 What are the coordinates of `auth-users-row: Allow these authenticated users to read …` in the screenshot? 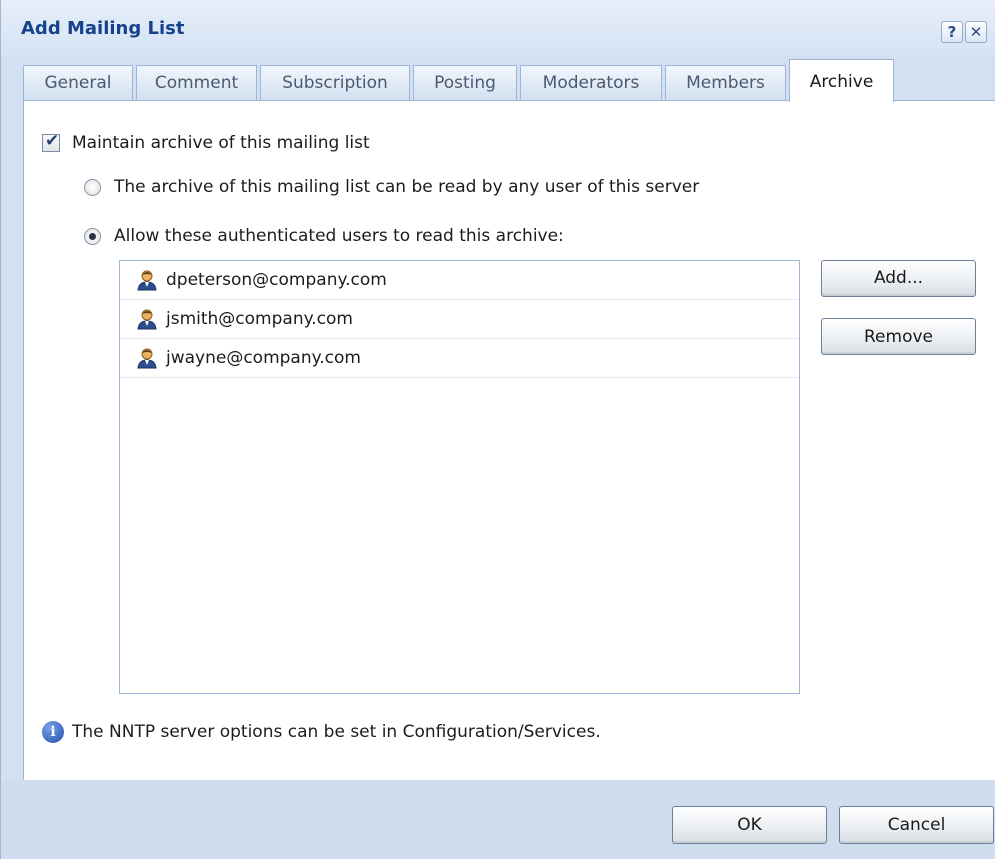 It's located at (324, 236).